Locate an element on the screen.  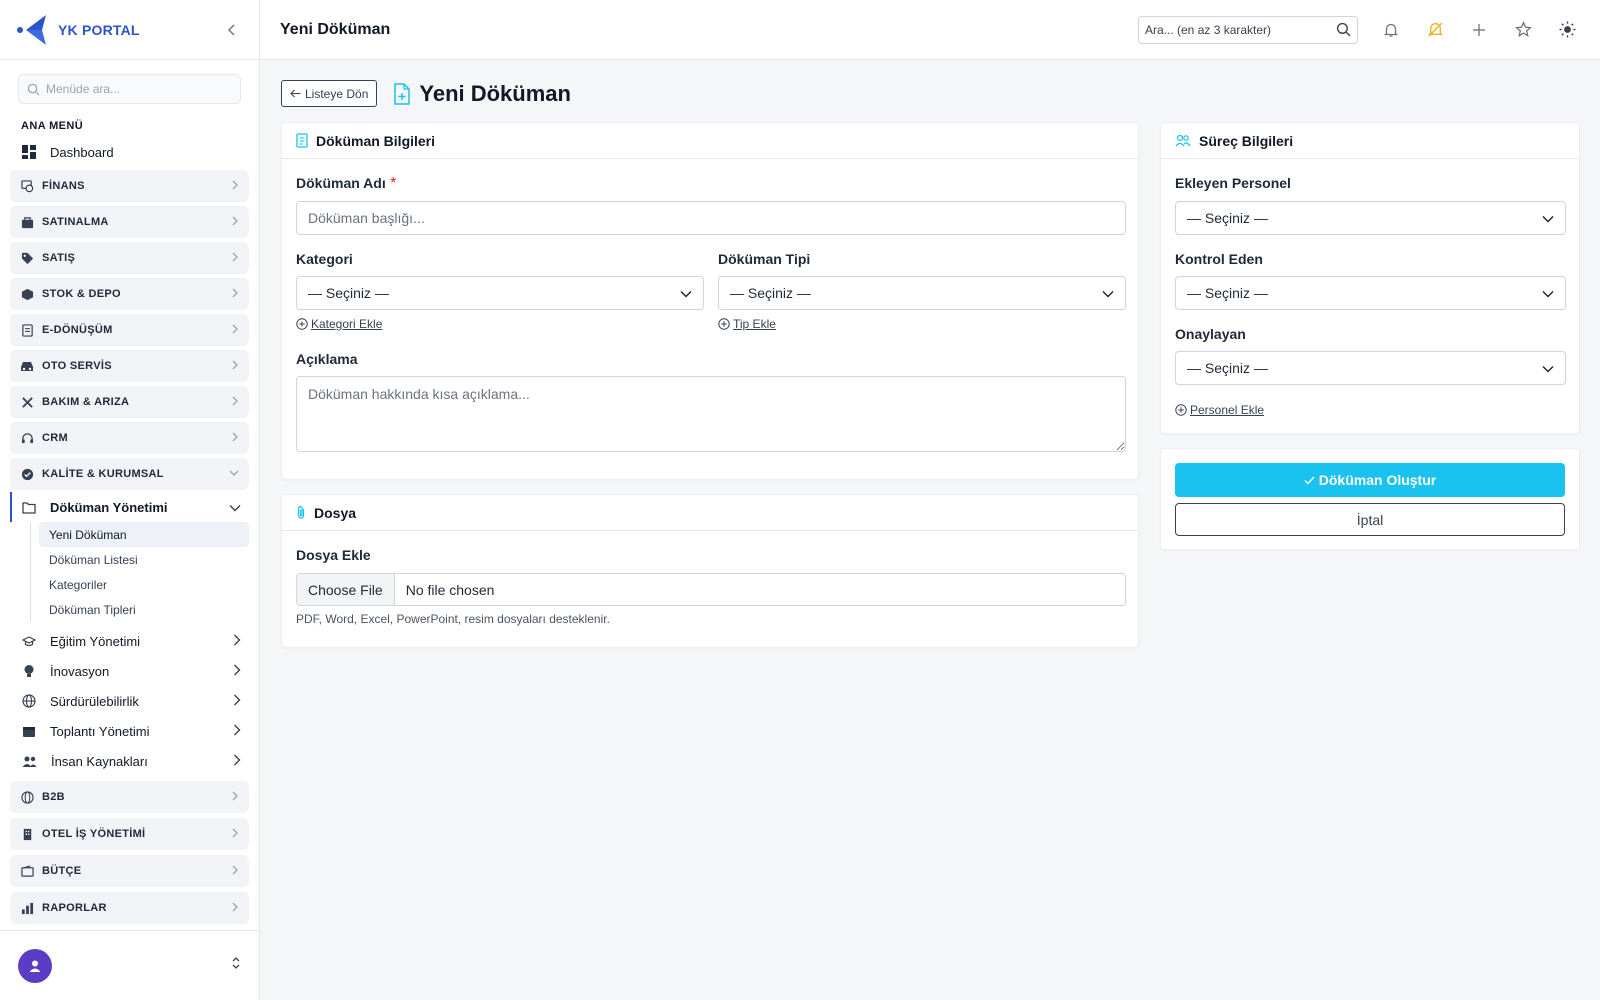
document-type-select-wrap: — Seçiniz — is located at coordinates (922, 293).